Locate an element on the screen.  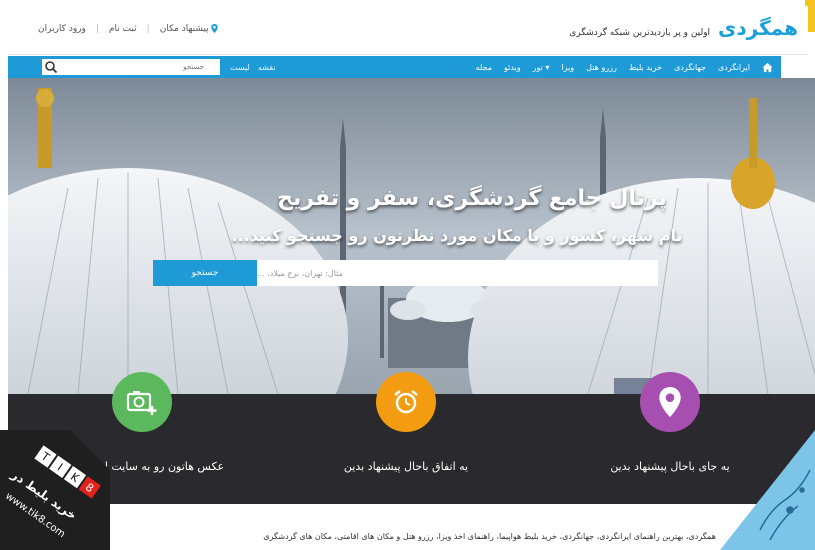
suggest-place-link: پیشنهاد مکان is located at coordinates (189, 29).